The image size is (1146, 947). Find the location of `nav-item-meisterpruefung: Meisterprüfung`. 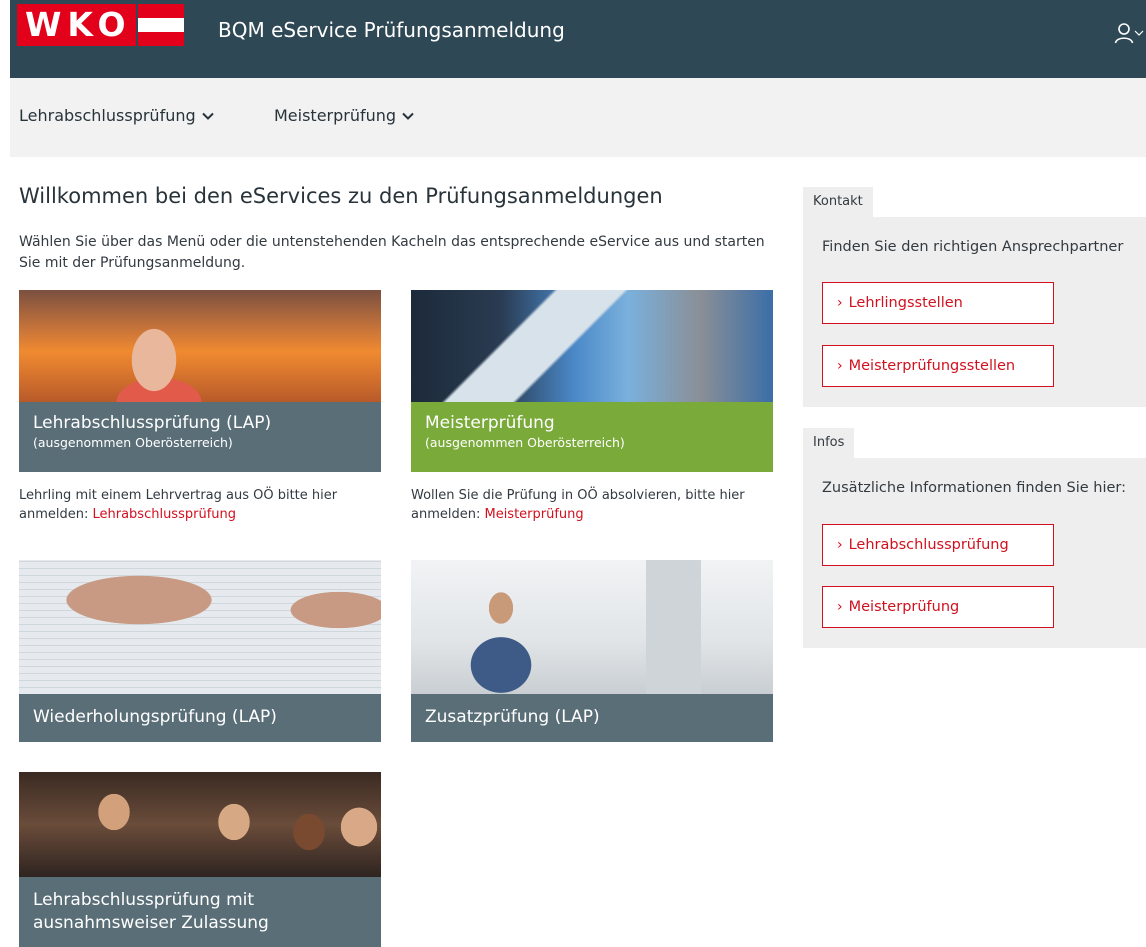

nav-item-meisterpruefung: Meisterprüfung is located at coordinates (344, 115).